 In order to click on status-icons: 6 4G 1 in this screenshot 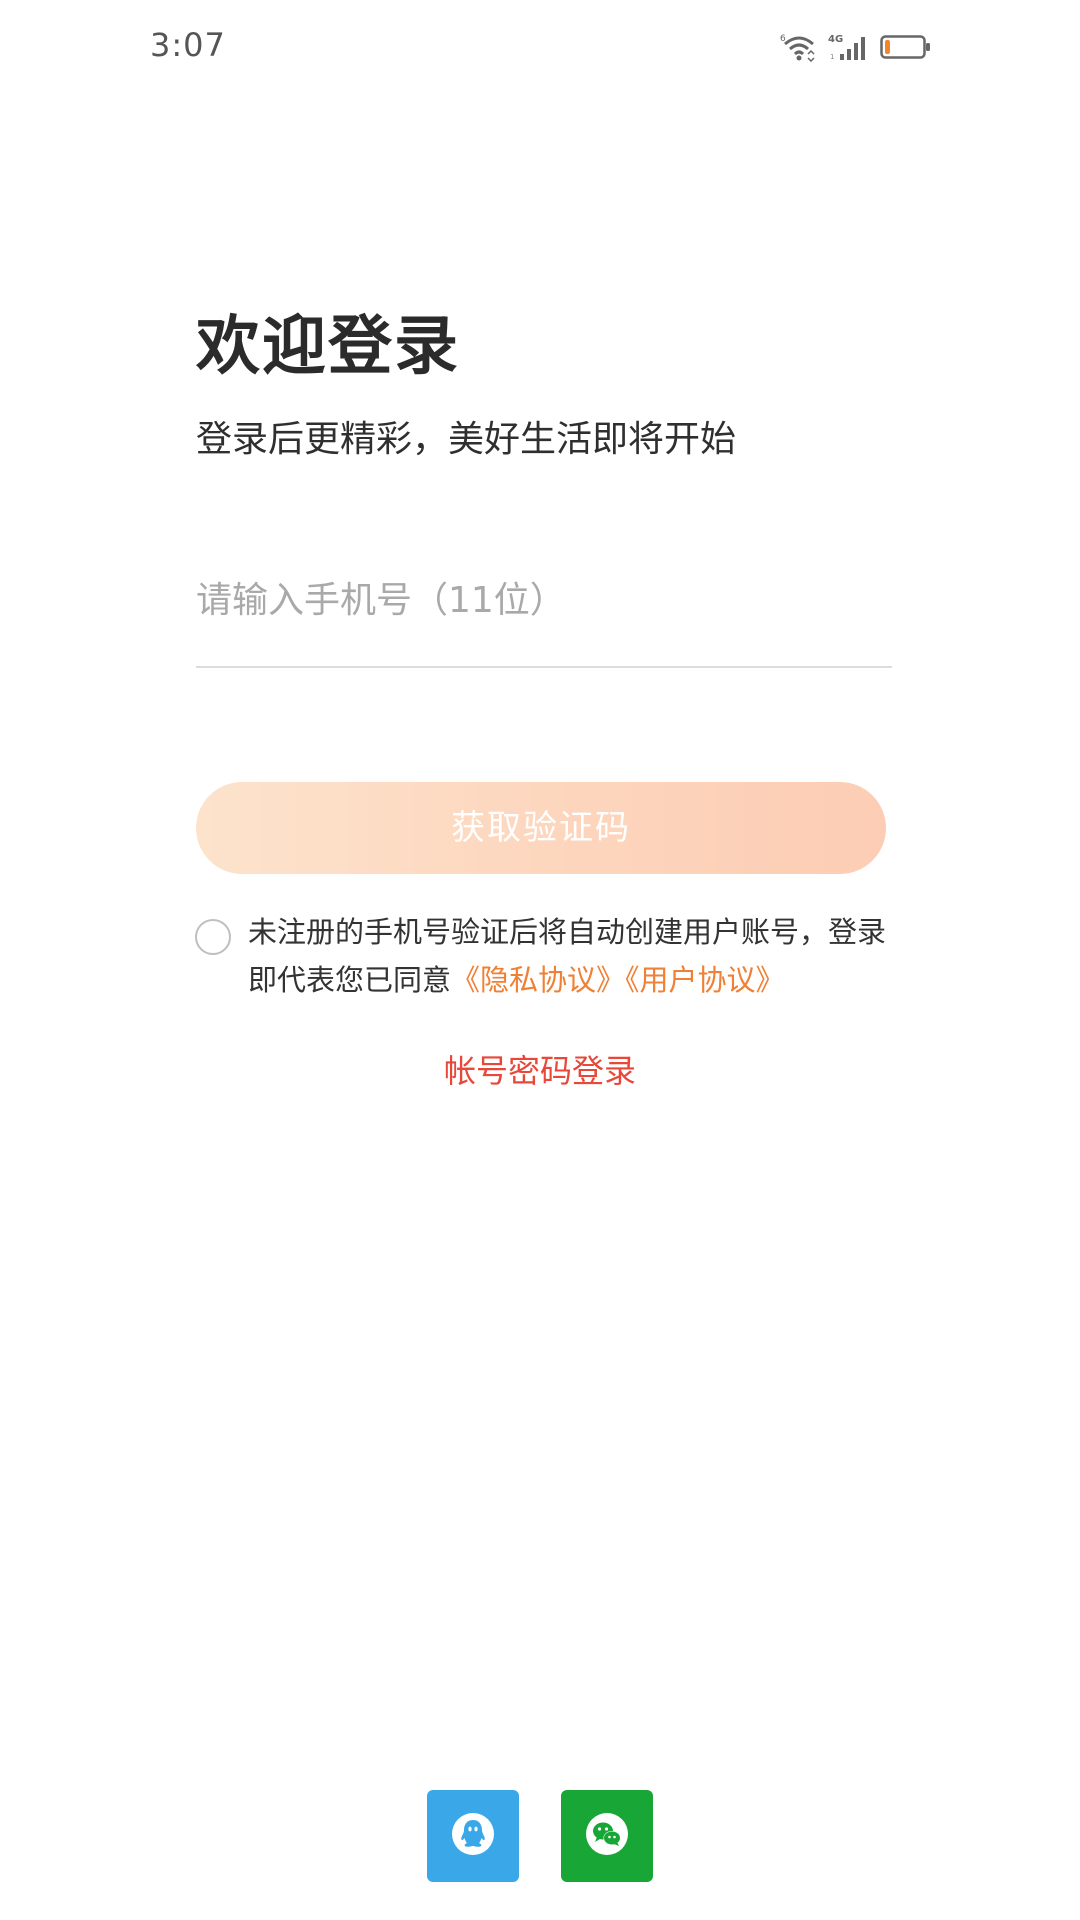, I will do `click(856, 47)`.